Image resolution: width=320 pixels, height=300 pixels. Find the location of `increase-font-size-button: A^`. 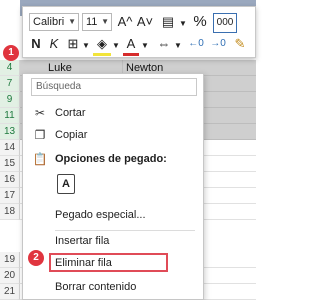

increase-font-size-button: A^ is located at coordinates (125, 22).